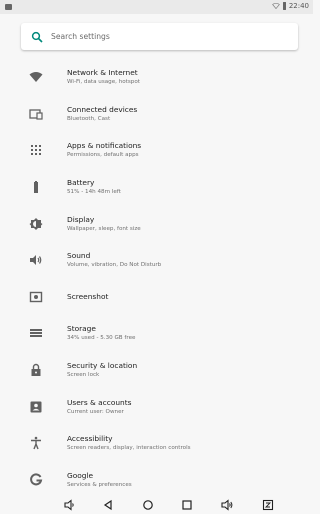 Image resolution: width=320 pixels, height=514 pixels. I want to click on notification-icon, so click(8, 7).